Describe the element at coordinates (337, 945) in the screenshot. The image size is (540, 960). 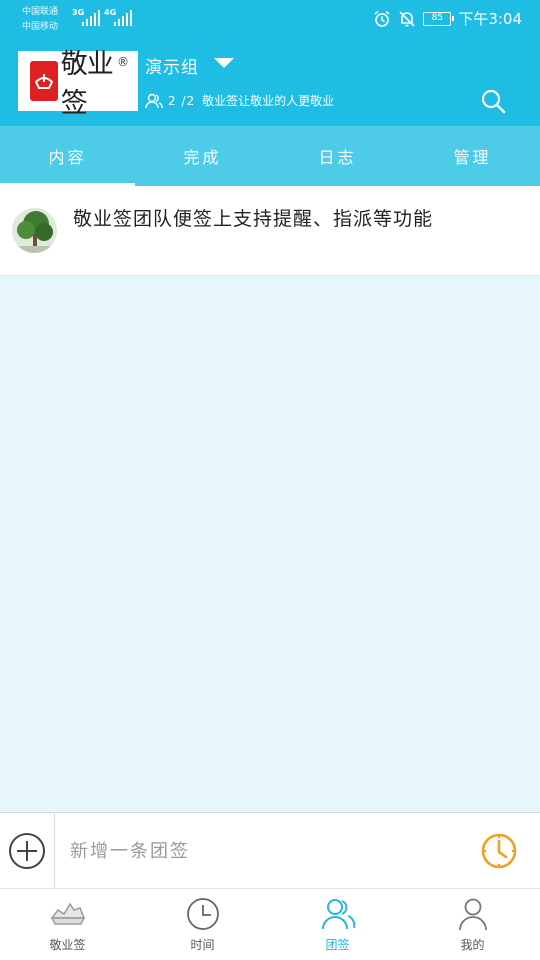
I see `nav-label: 团签` at that location.